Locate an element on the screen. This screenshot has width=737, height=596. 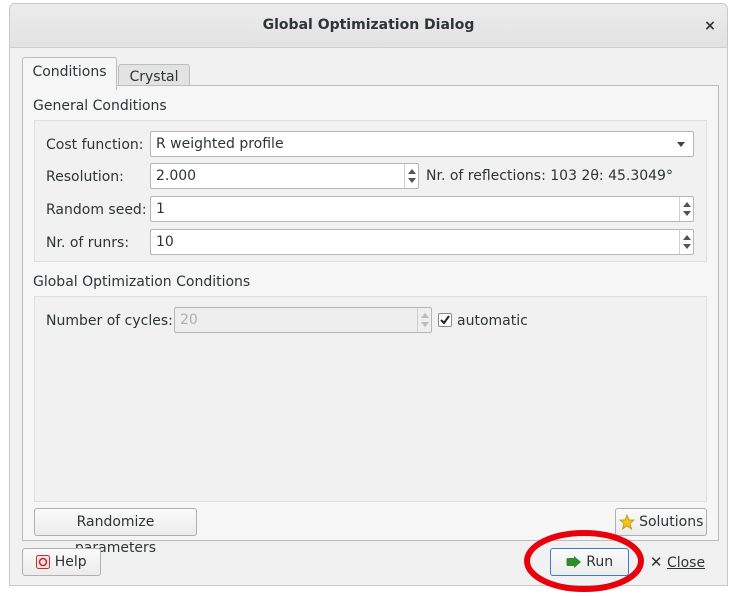
random-seed-spinbox: 1 is located at coordinates (422, 209).